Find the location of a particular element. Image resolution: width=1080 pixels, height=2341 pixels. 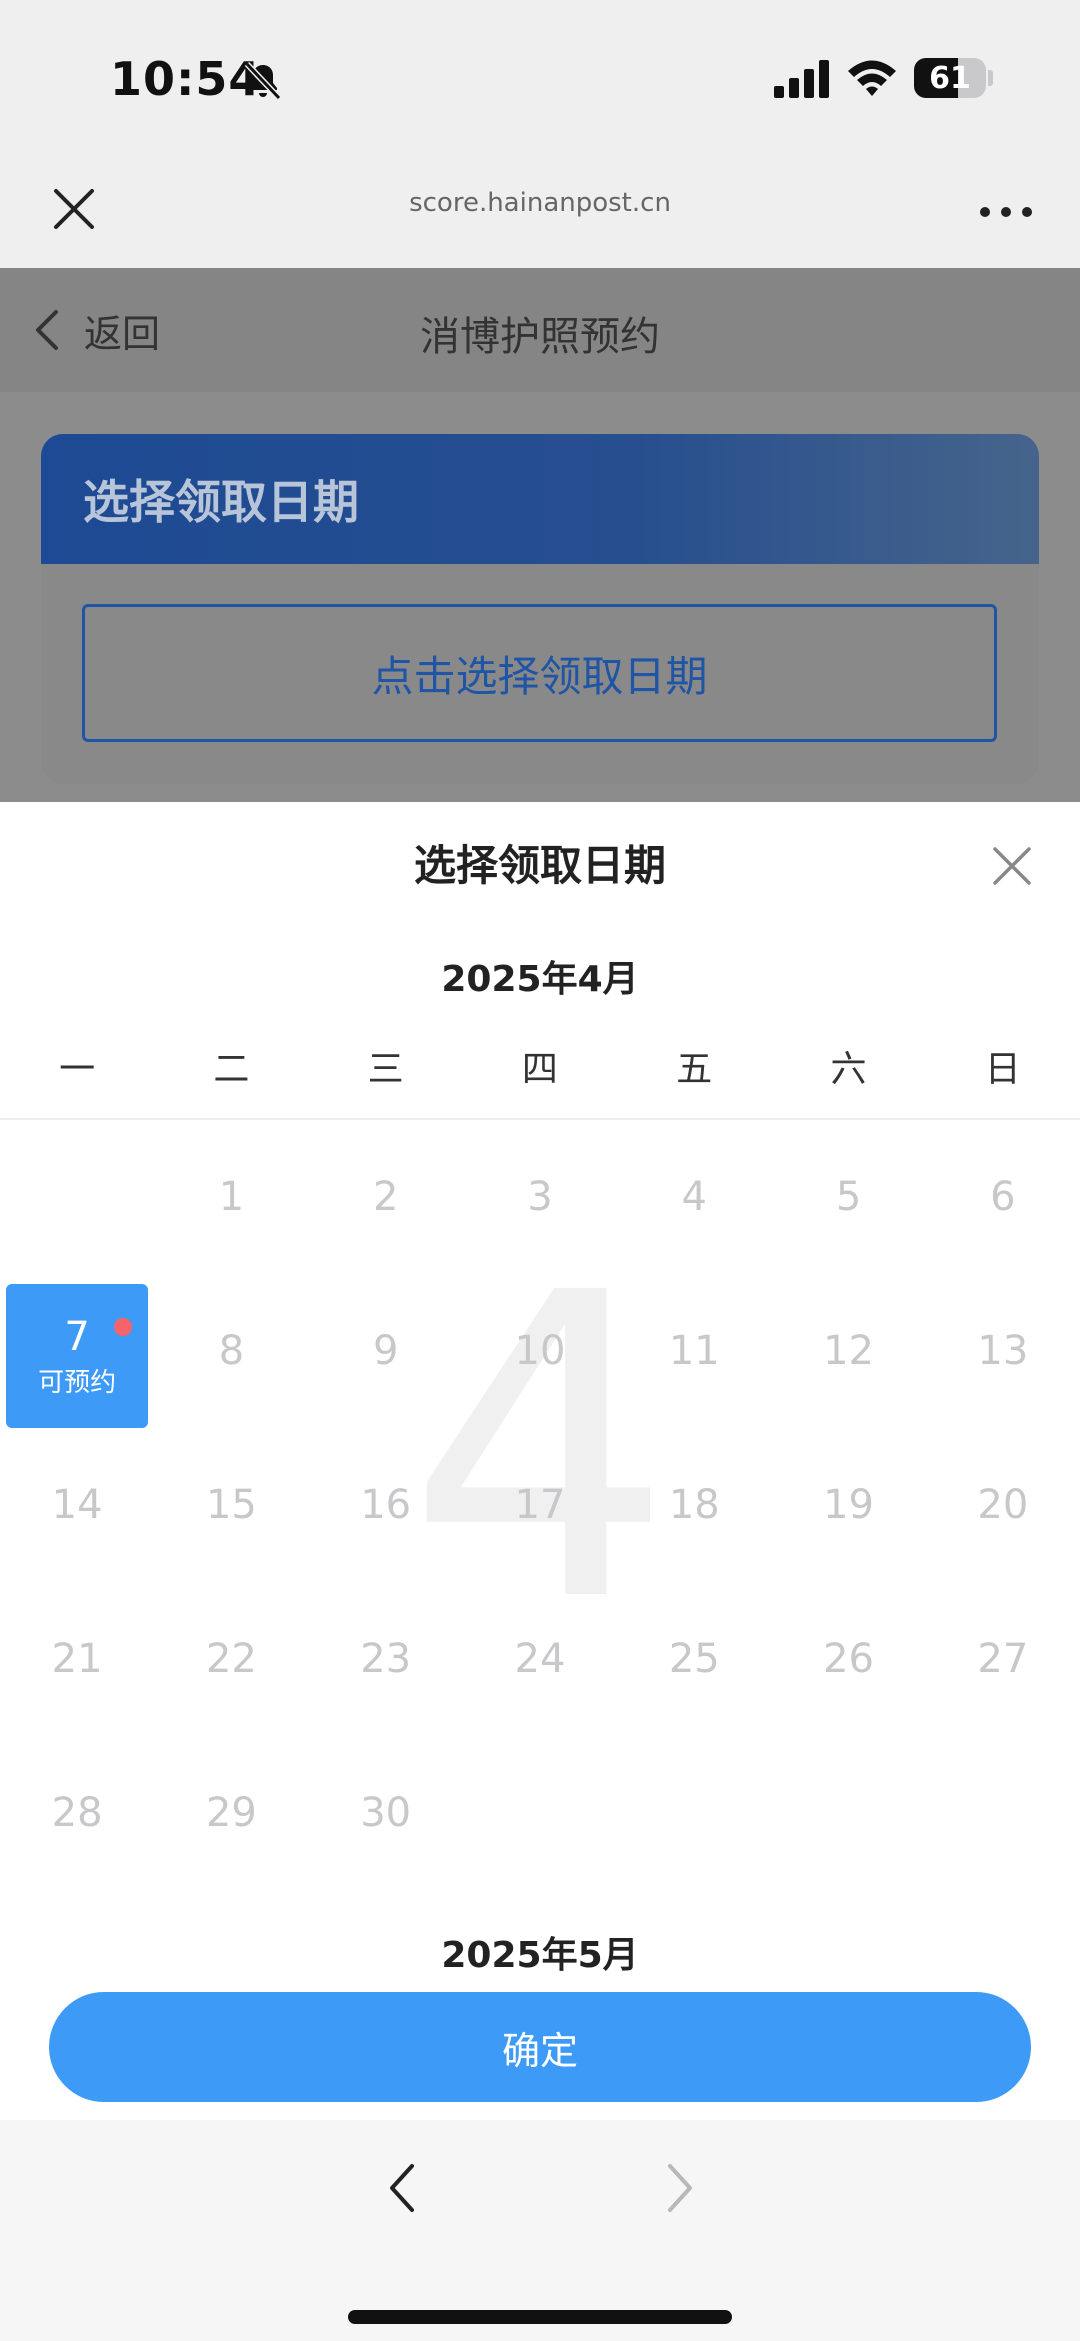

weekday-label: 四 is located at coordinates (539, 1069).